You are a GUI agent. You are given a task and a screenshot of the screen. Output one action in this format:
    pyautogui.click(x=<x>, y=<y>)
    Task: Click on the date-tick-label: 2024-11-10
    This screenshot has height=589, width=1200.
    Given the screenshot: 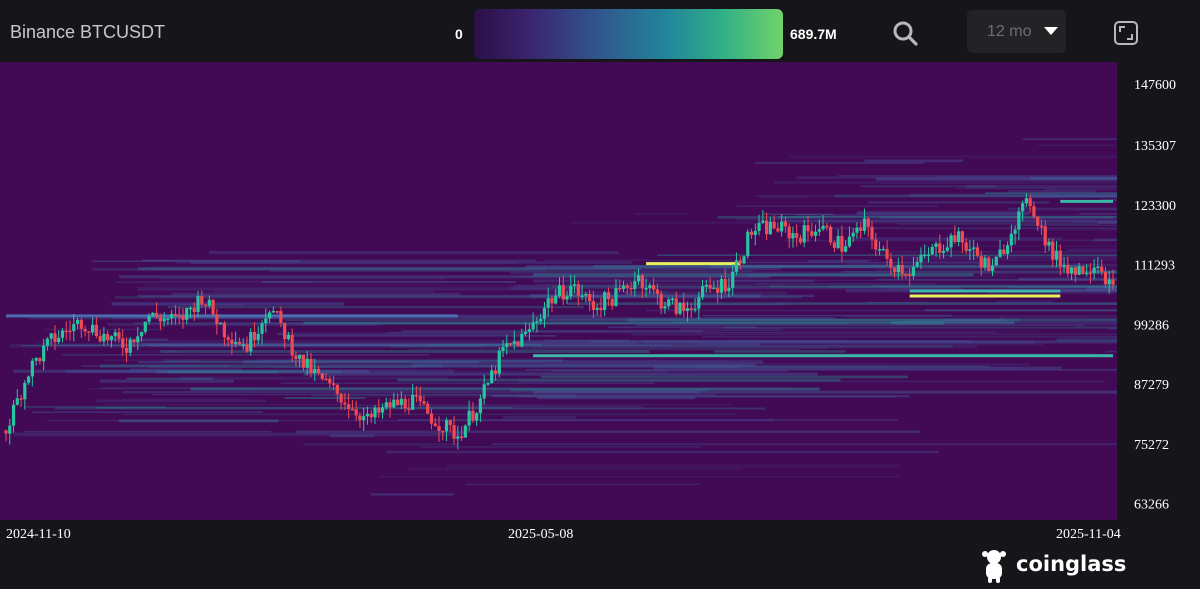 What is the action you would take?
    pyautogui.click(x=38, y=534)
    